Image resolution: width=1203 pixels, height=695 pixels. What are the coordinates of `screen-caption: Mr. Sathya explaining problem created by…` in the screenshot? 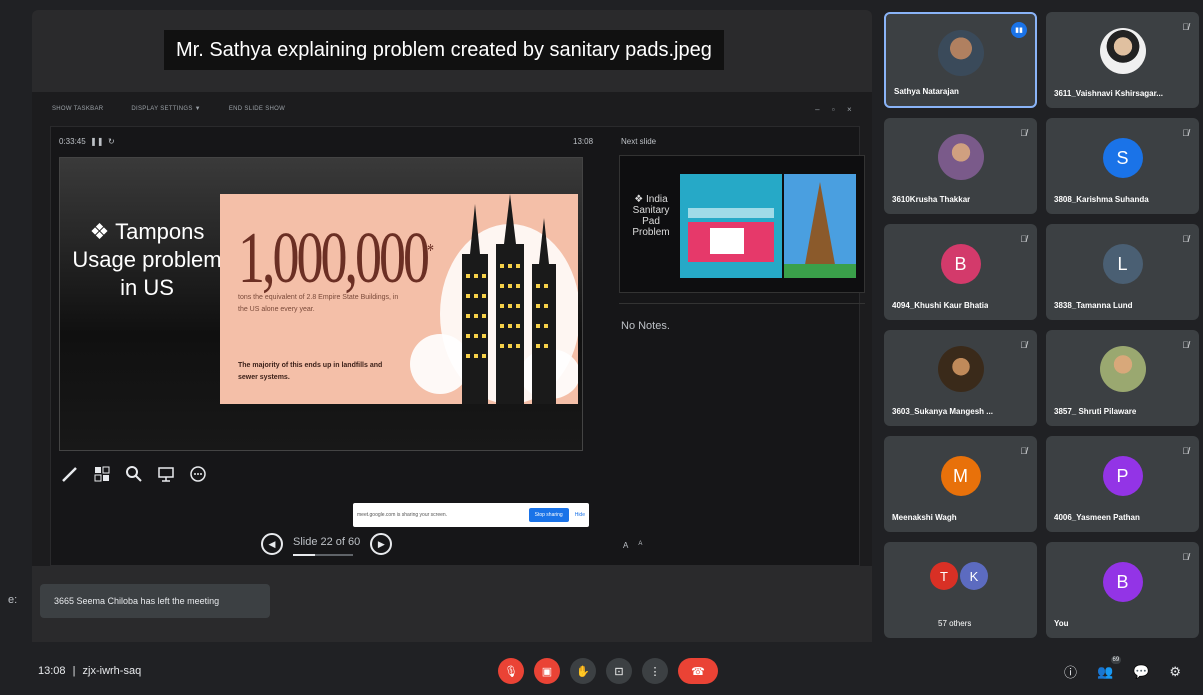 It's located at (444, 50).